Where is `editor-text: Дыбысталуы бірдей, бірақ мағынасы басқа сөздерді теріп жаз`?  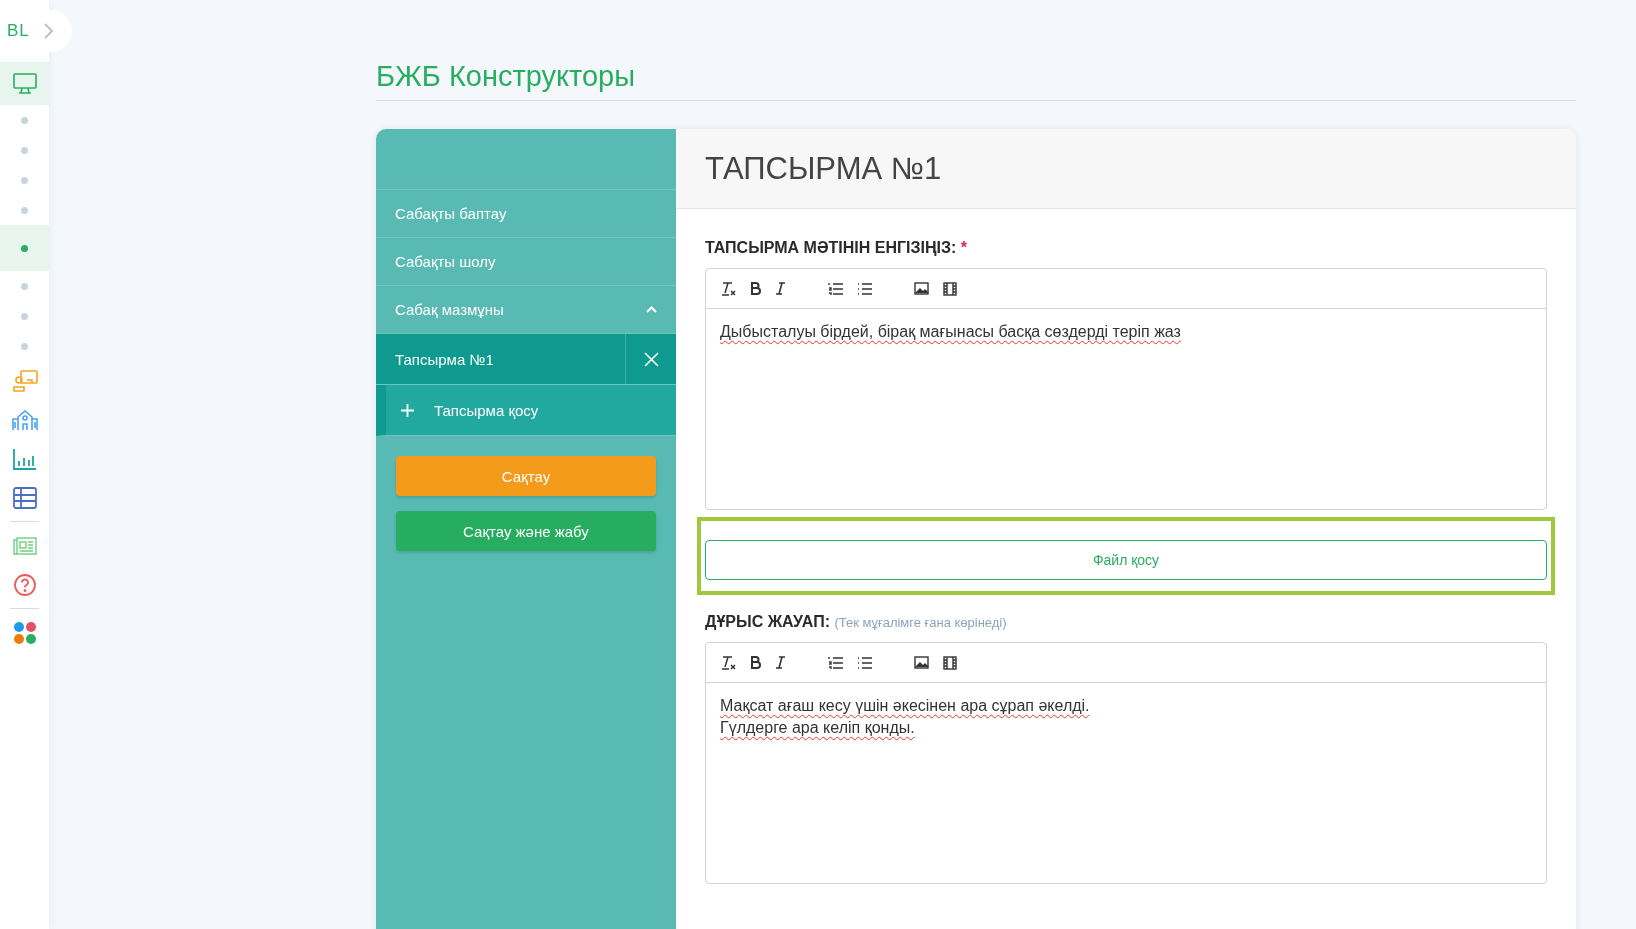 editor-text: Дыбысталуы бірдей, бірақ мағынасы басқа сөздерді теріп жаз is located at coordinates (951, 332).